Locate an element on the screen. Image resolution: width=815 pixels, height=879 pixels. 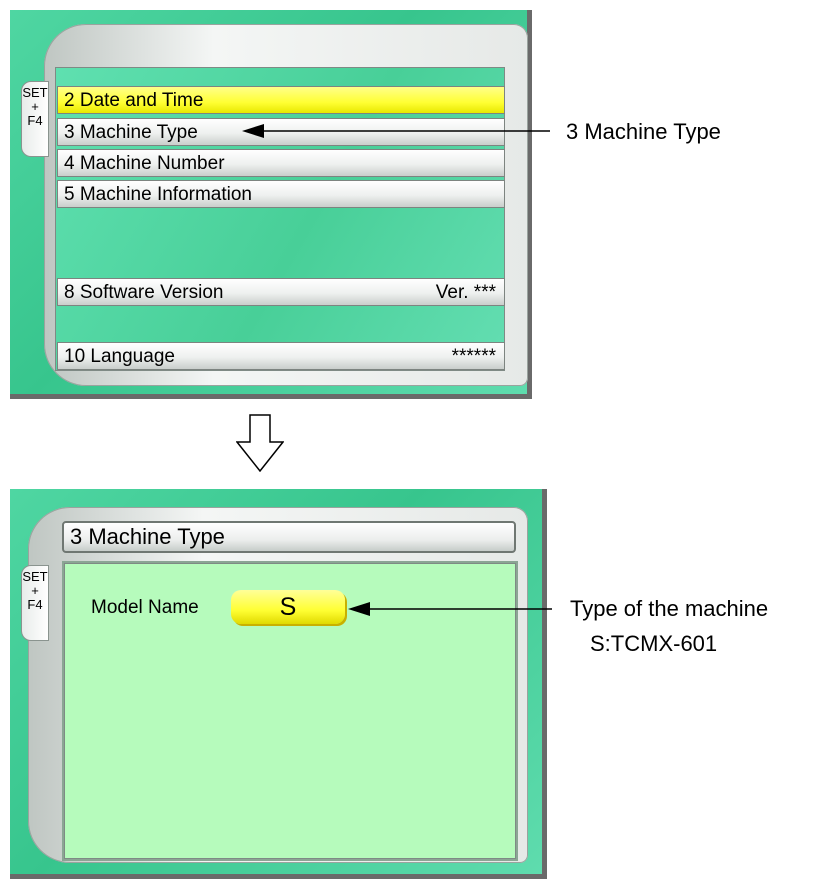
callout-machine-type-desc: Type of the machine is located at coordinates (669, 608).